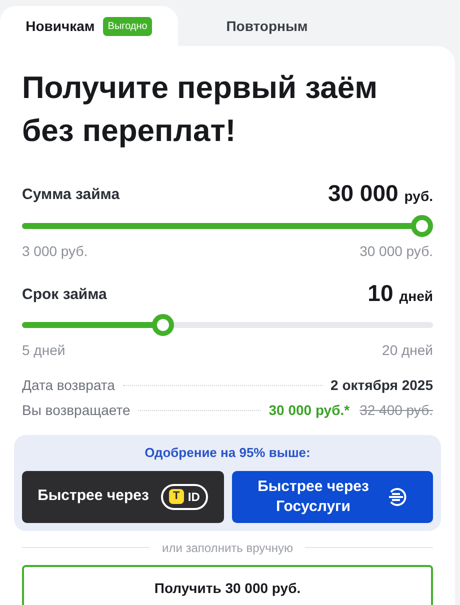 Image resolution: width=460 pixels, height=605 pixels. I want to click on slider-unit: руб., so click(418, 196).